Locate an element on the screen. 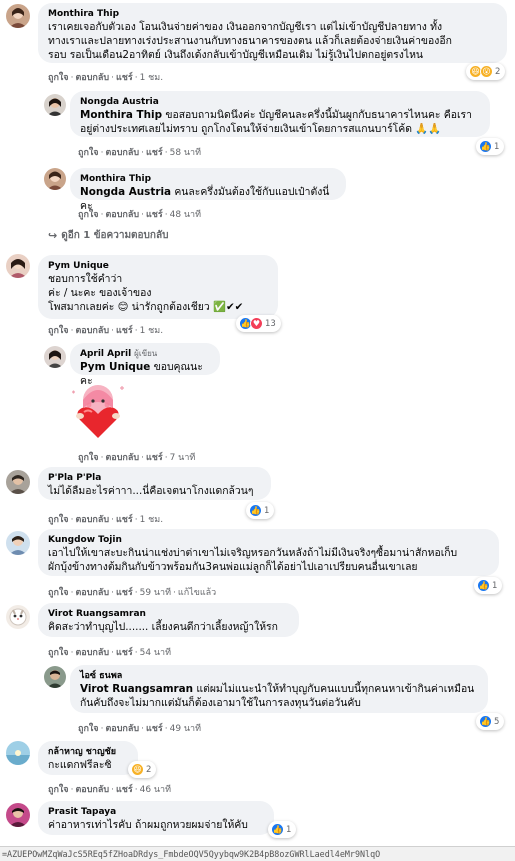  comment-author: Prasit Tapaya is located at coordinates (156, 812).